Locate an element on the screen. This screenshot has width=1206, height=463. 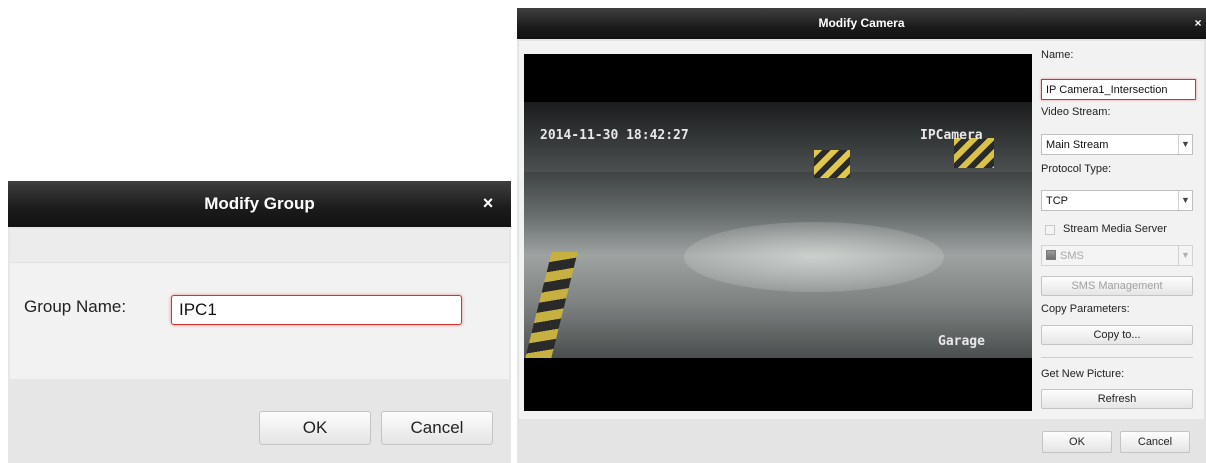
stream-media-server-label: Stream Media Server is located at coordinates (1115, 229).